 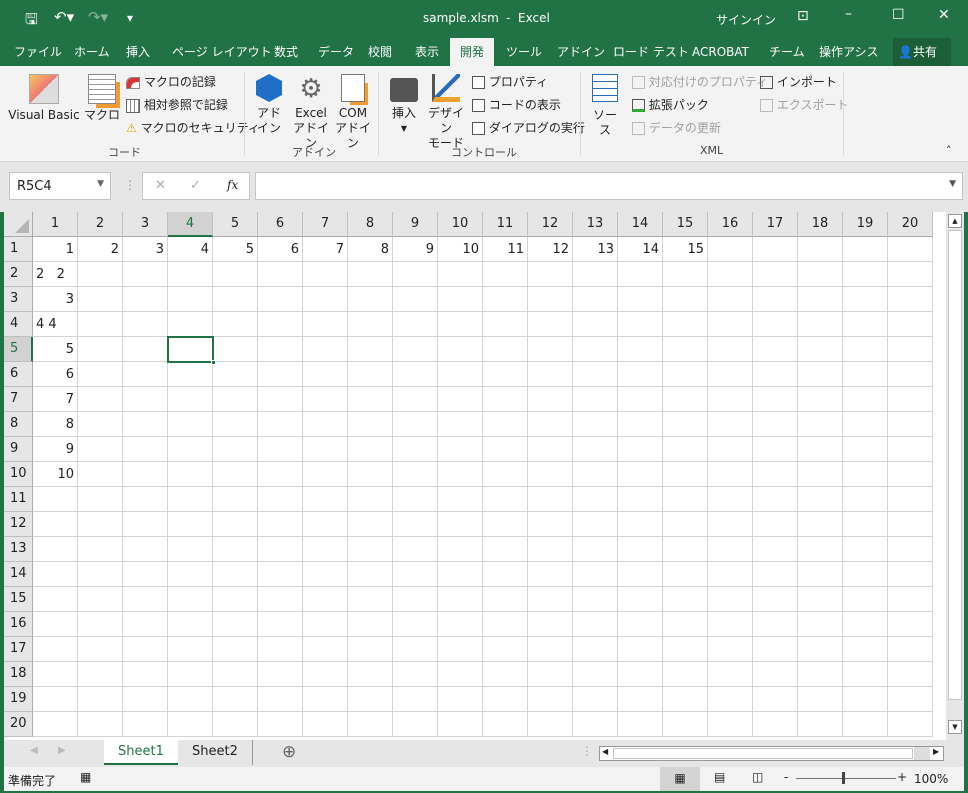 I want to click on page-break-view-icon: ◫, so click(x=757, y=777).